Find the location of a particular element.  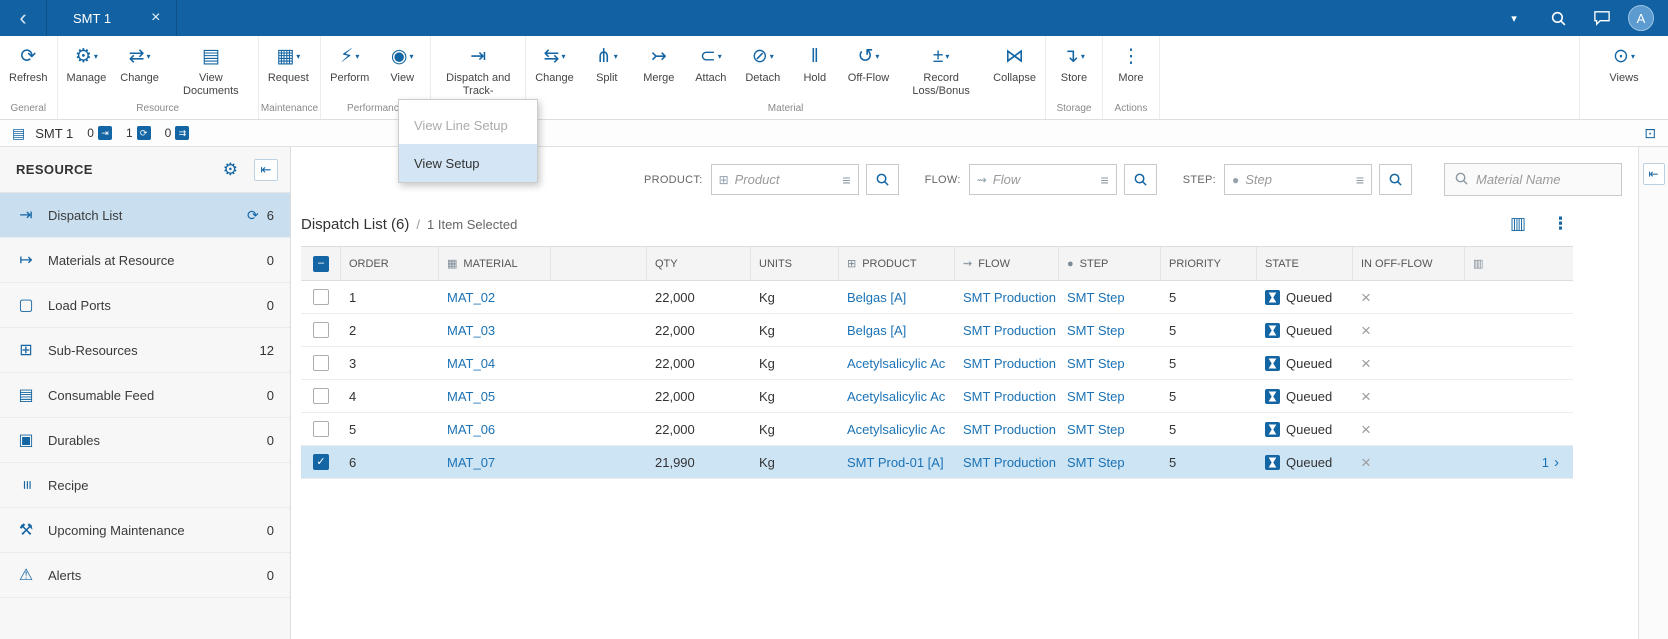

sidebar-item-upcoming-maintenance: ⚒ Upcoming Maintenance 0 is located at coordinates (145, 530).